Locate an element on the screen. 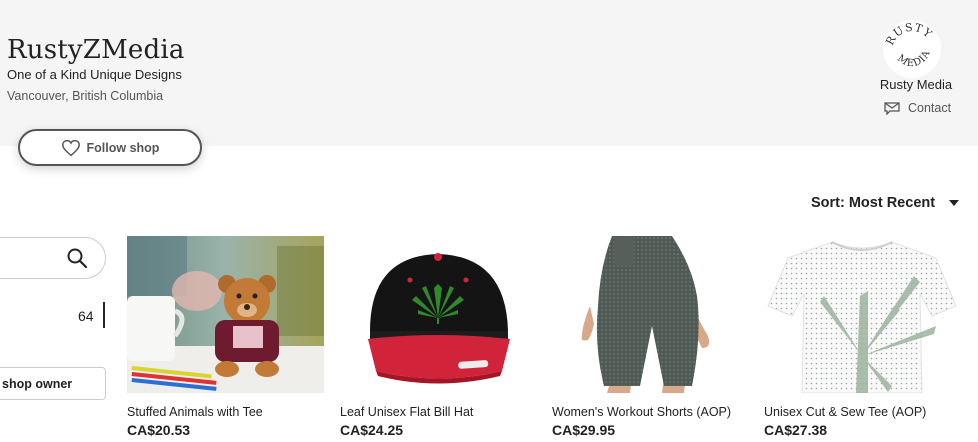 The width and height of the screenshot is (978, 442). item-count: 64 is located at coordinates (86, 316).